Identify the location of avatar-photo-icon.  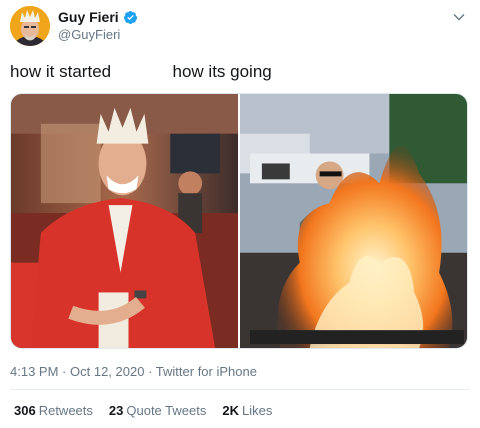
(30, 26).